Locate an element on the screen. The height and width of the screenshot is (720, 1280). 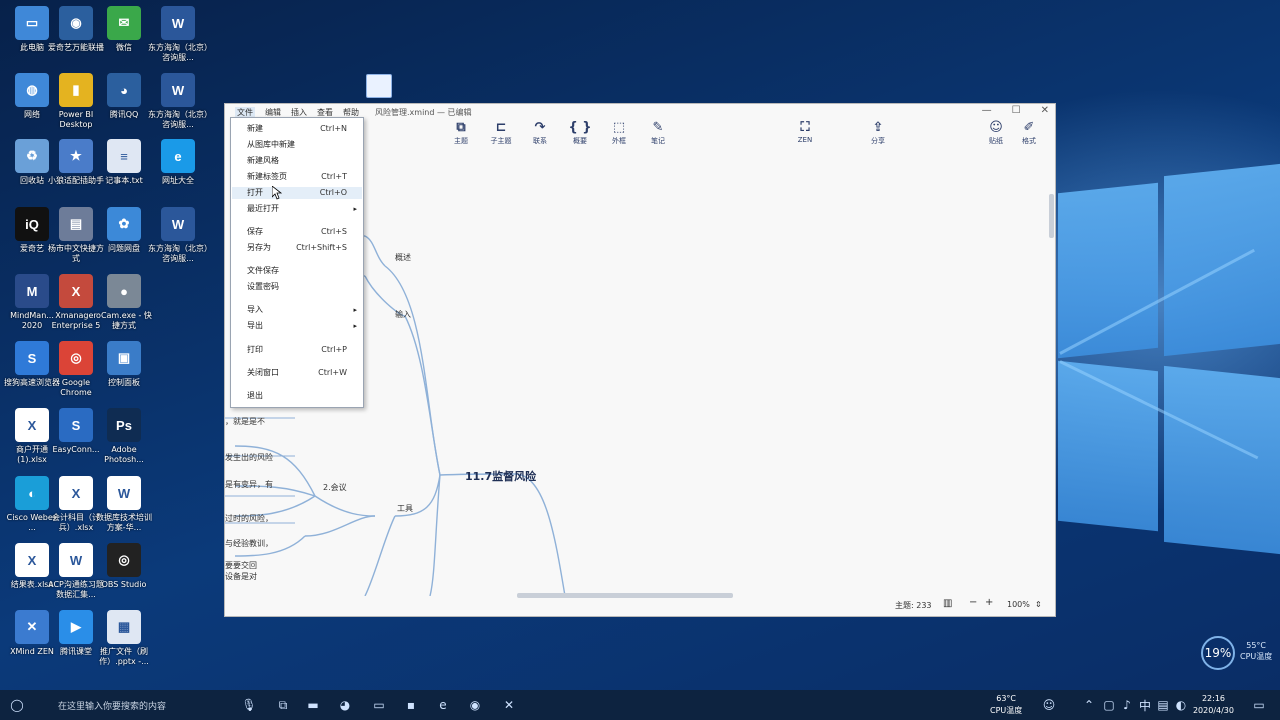
sticker-button: ☺ 贴纸 is located at coordinates (996, 133).